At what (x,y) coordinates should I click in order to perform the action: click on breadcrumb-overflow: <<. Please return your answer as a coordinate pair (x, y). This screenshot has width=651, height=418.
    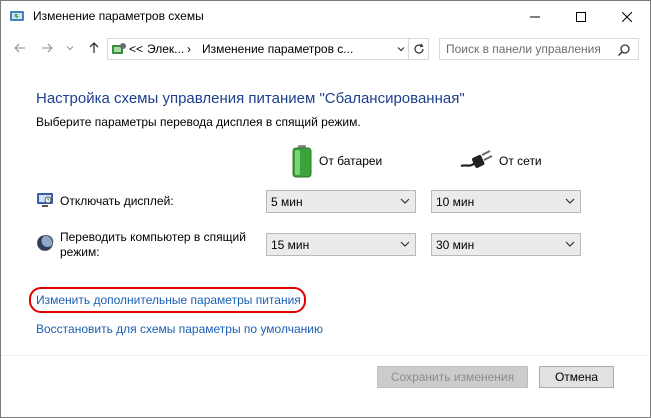
    Looking at the image, I should click on (136, 49).